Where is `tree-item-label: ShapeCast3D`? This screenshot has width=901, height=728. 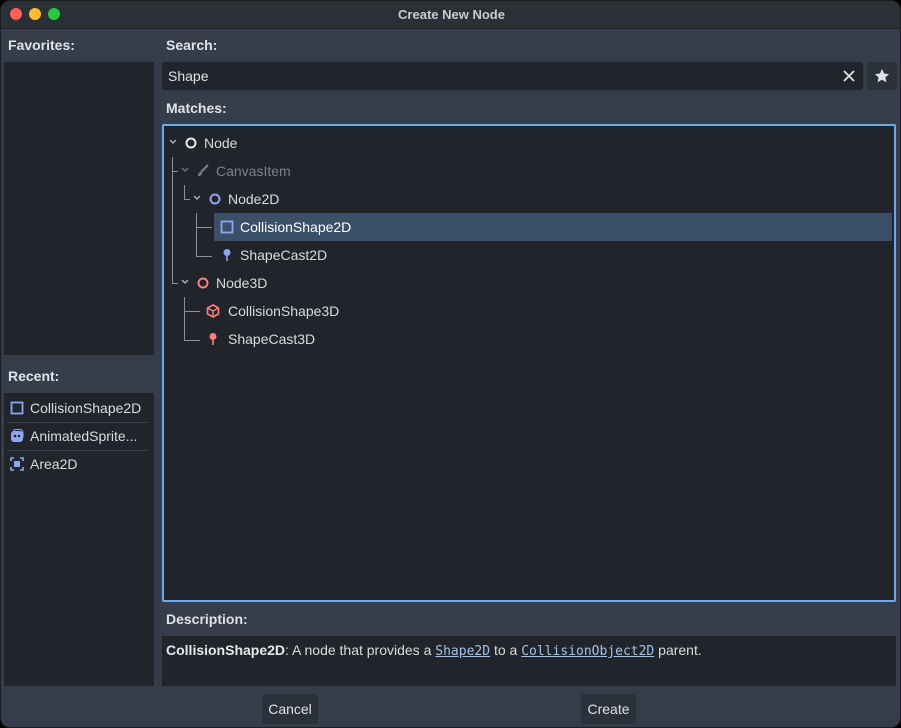
tree-item-label: ShapeCast3D is located at coordinates (272, 339).